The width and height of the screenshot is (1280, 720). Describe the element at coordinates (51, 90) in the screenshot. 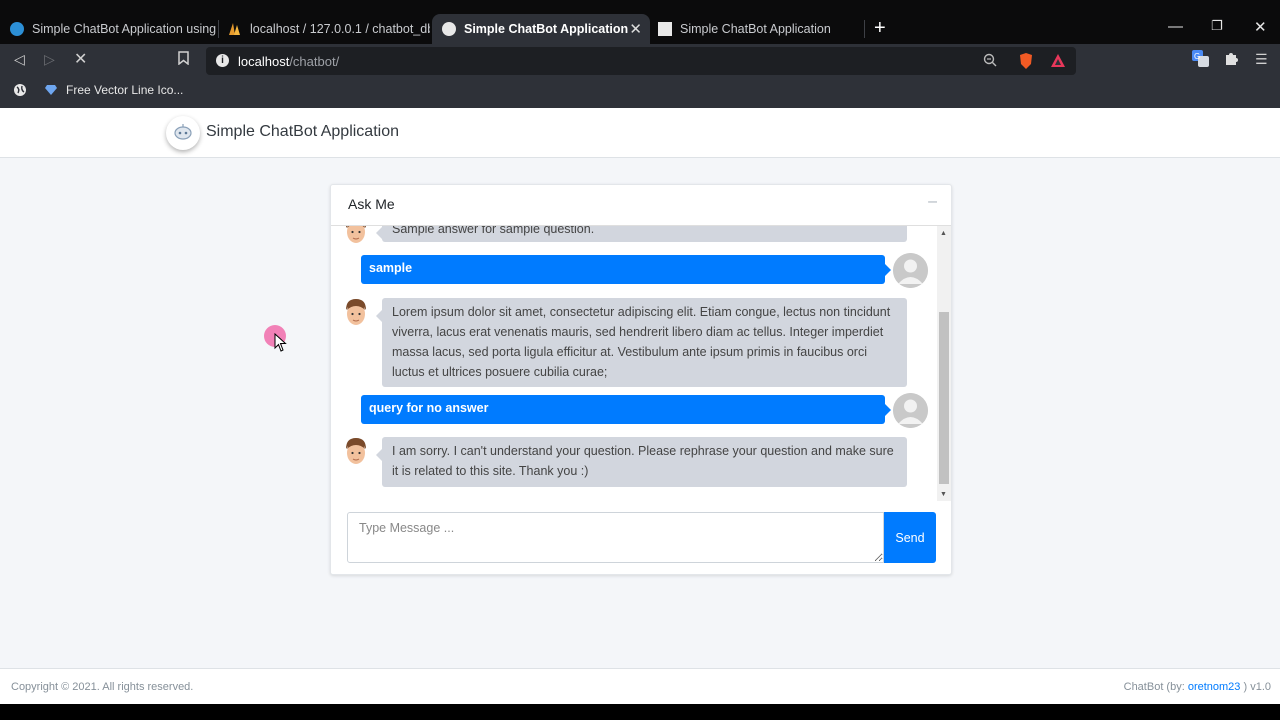

I see `diamond-icon` at that location.